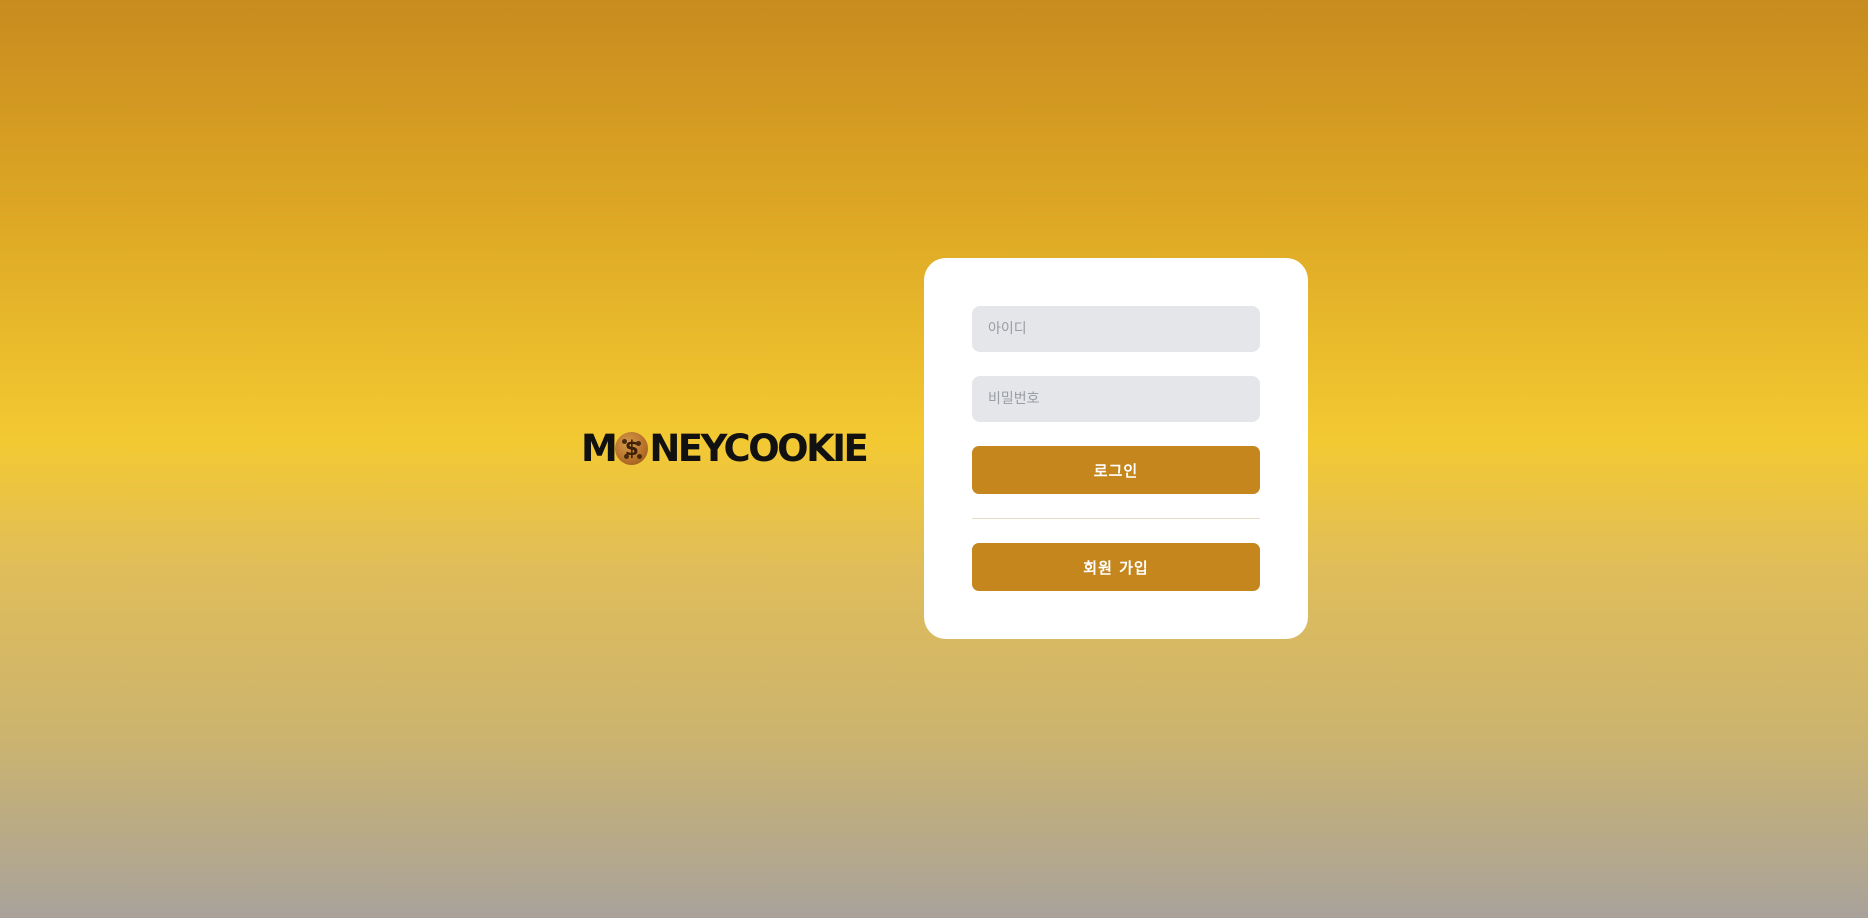 Image resolution: width=1868 pixels, height=918 pixels. What do you see at coordinates (599, 448) in the screenshot?
I see `logo-text-start: M` at bounding box center [599, 448].